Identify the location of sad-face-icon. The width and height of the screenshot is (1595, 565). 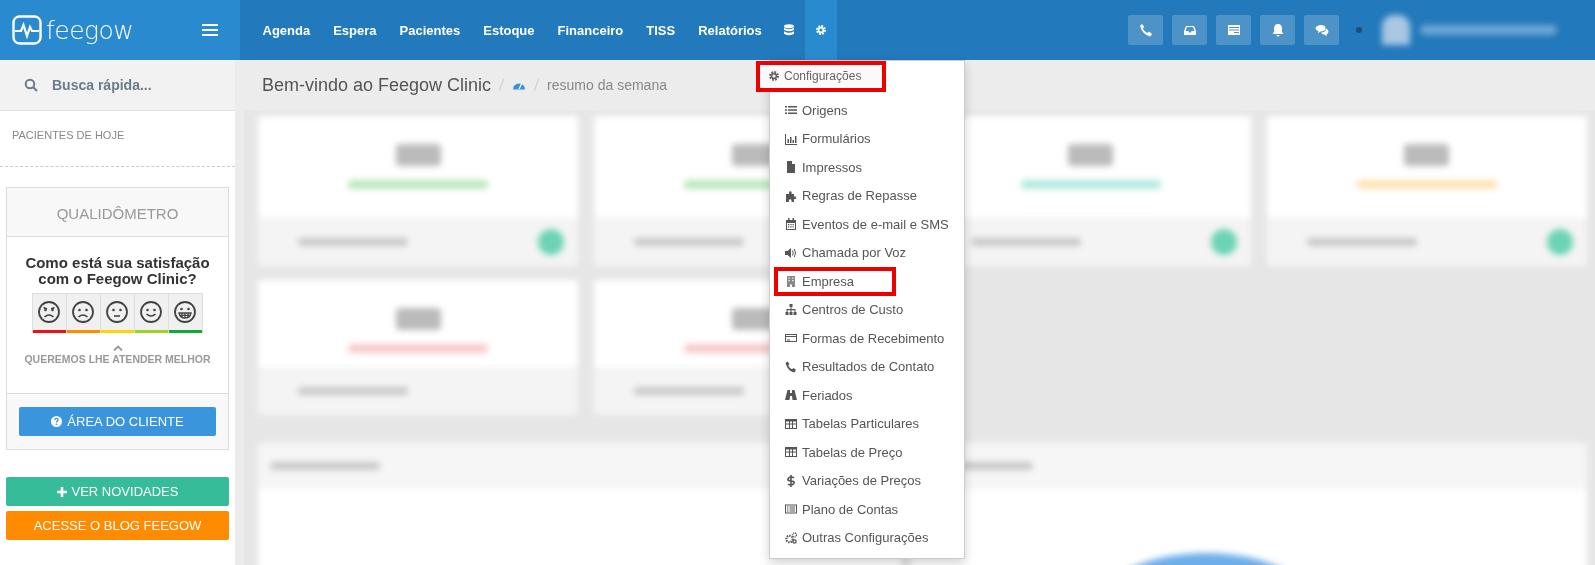
(83, 312).